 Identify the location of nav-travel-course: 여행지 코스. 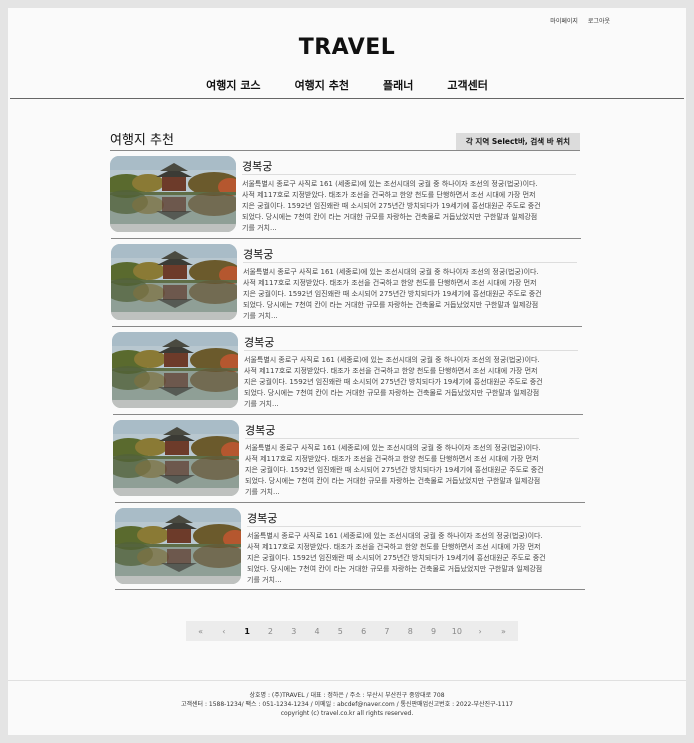
(233, 85).